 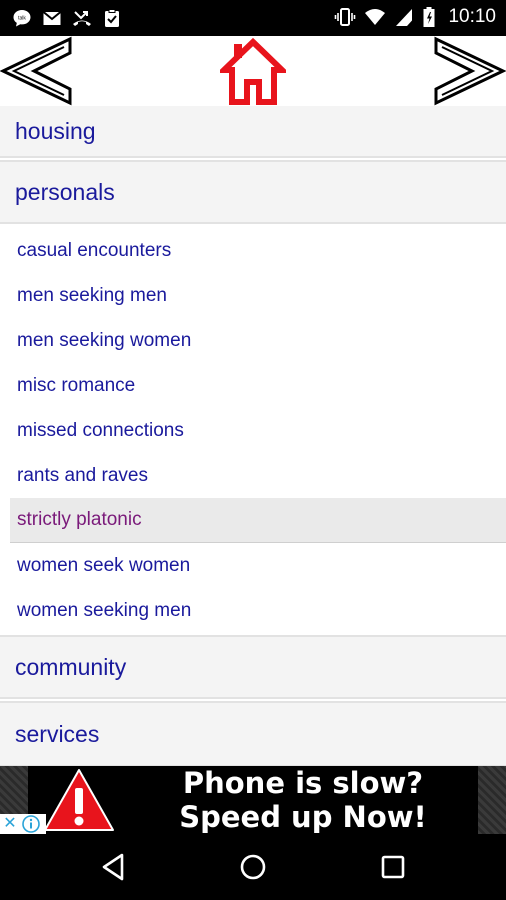 I want to click on clipboard-check-icon, so click(x=112, y=18).